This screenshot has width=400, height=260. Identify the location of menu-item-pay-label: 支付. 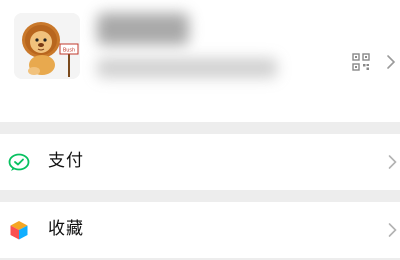
(66, 161).